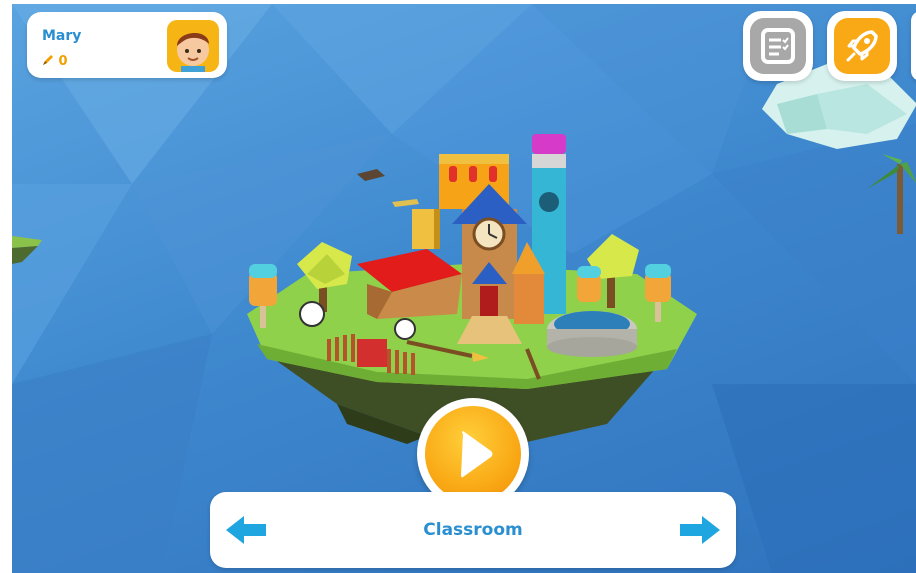 The width and height of the screenshot is (916, 573). What do you see at coordinates (913, 46) in the screenshot?
I see `extra-button-partial` at bounding box center [913, 46].